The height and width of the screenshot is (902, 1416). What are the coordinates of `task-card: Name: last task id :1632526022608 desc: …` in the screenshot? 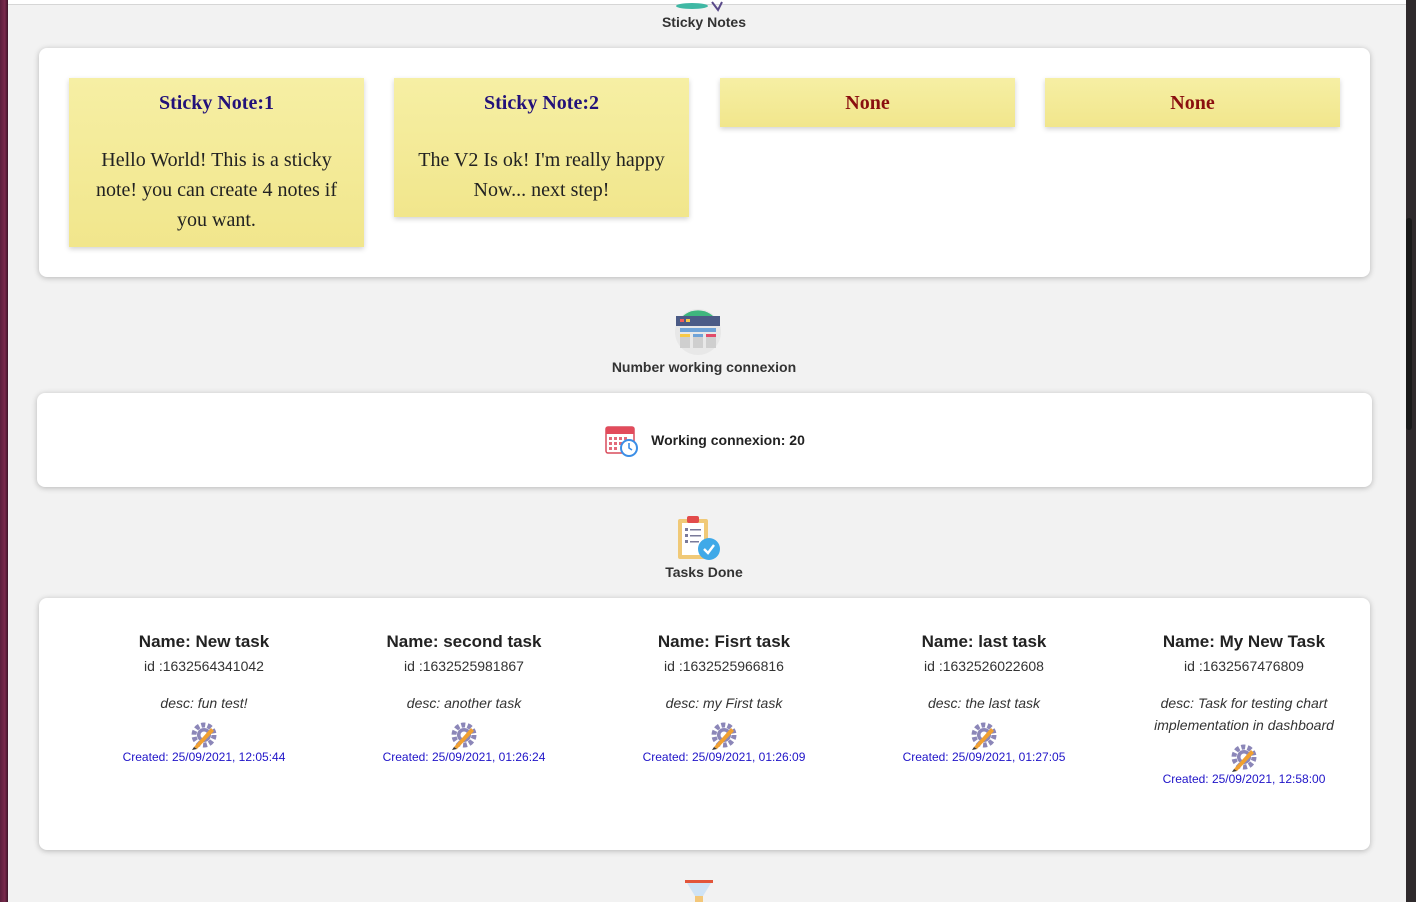 It's located at (984, 698).